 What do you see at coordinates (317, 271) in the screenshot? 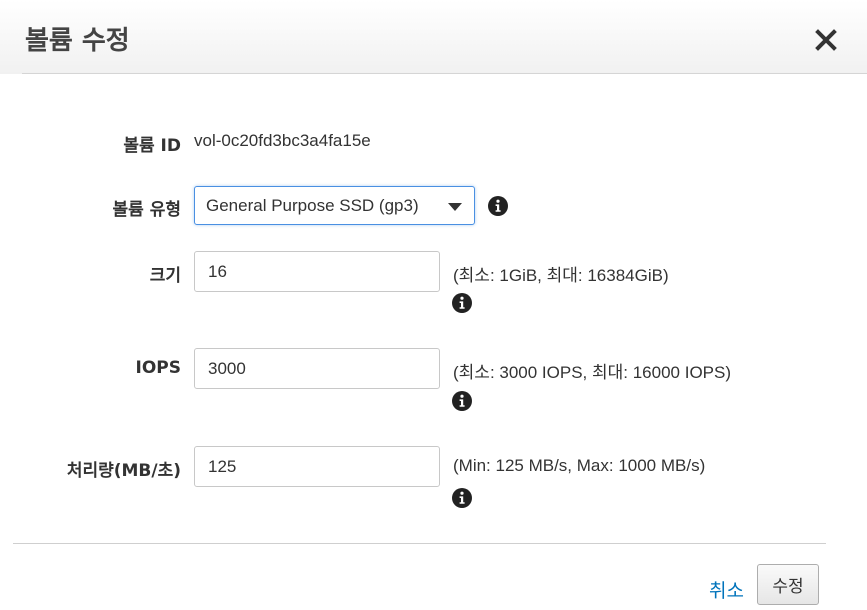
I see `size-input` at bounding box center [317, 271].